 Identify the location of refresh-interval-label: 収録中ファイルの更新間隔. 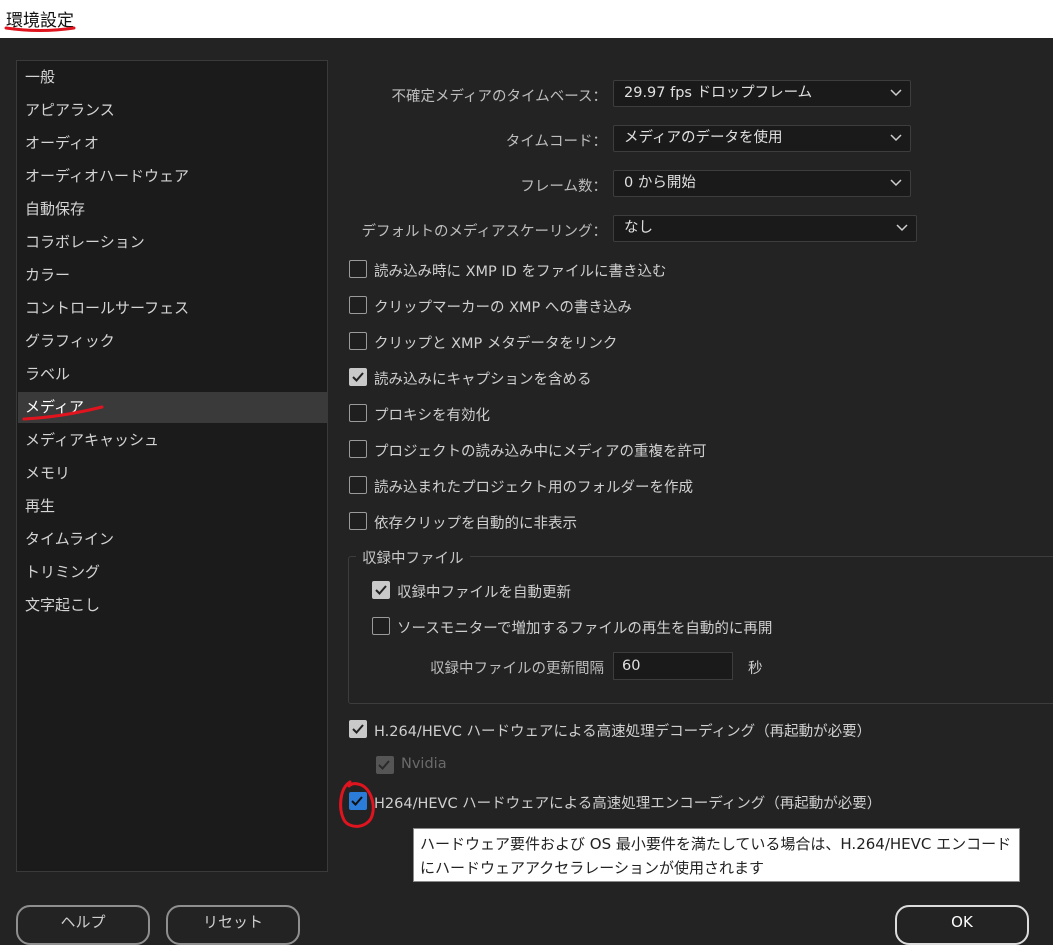
(517, 669).